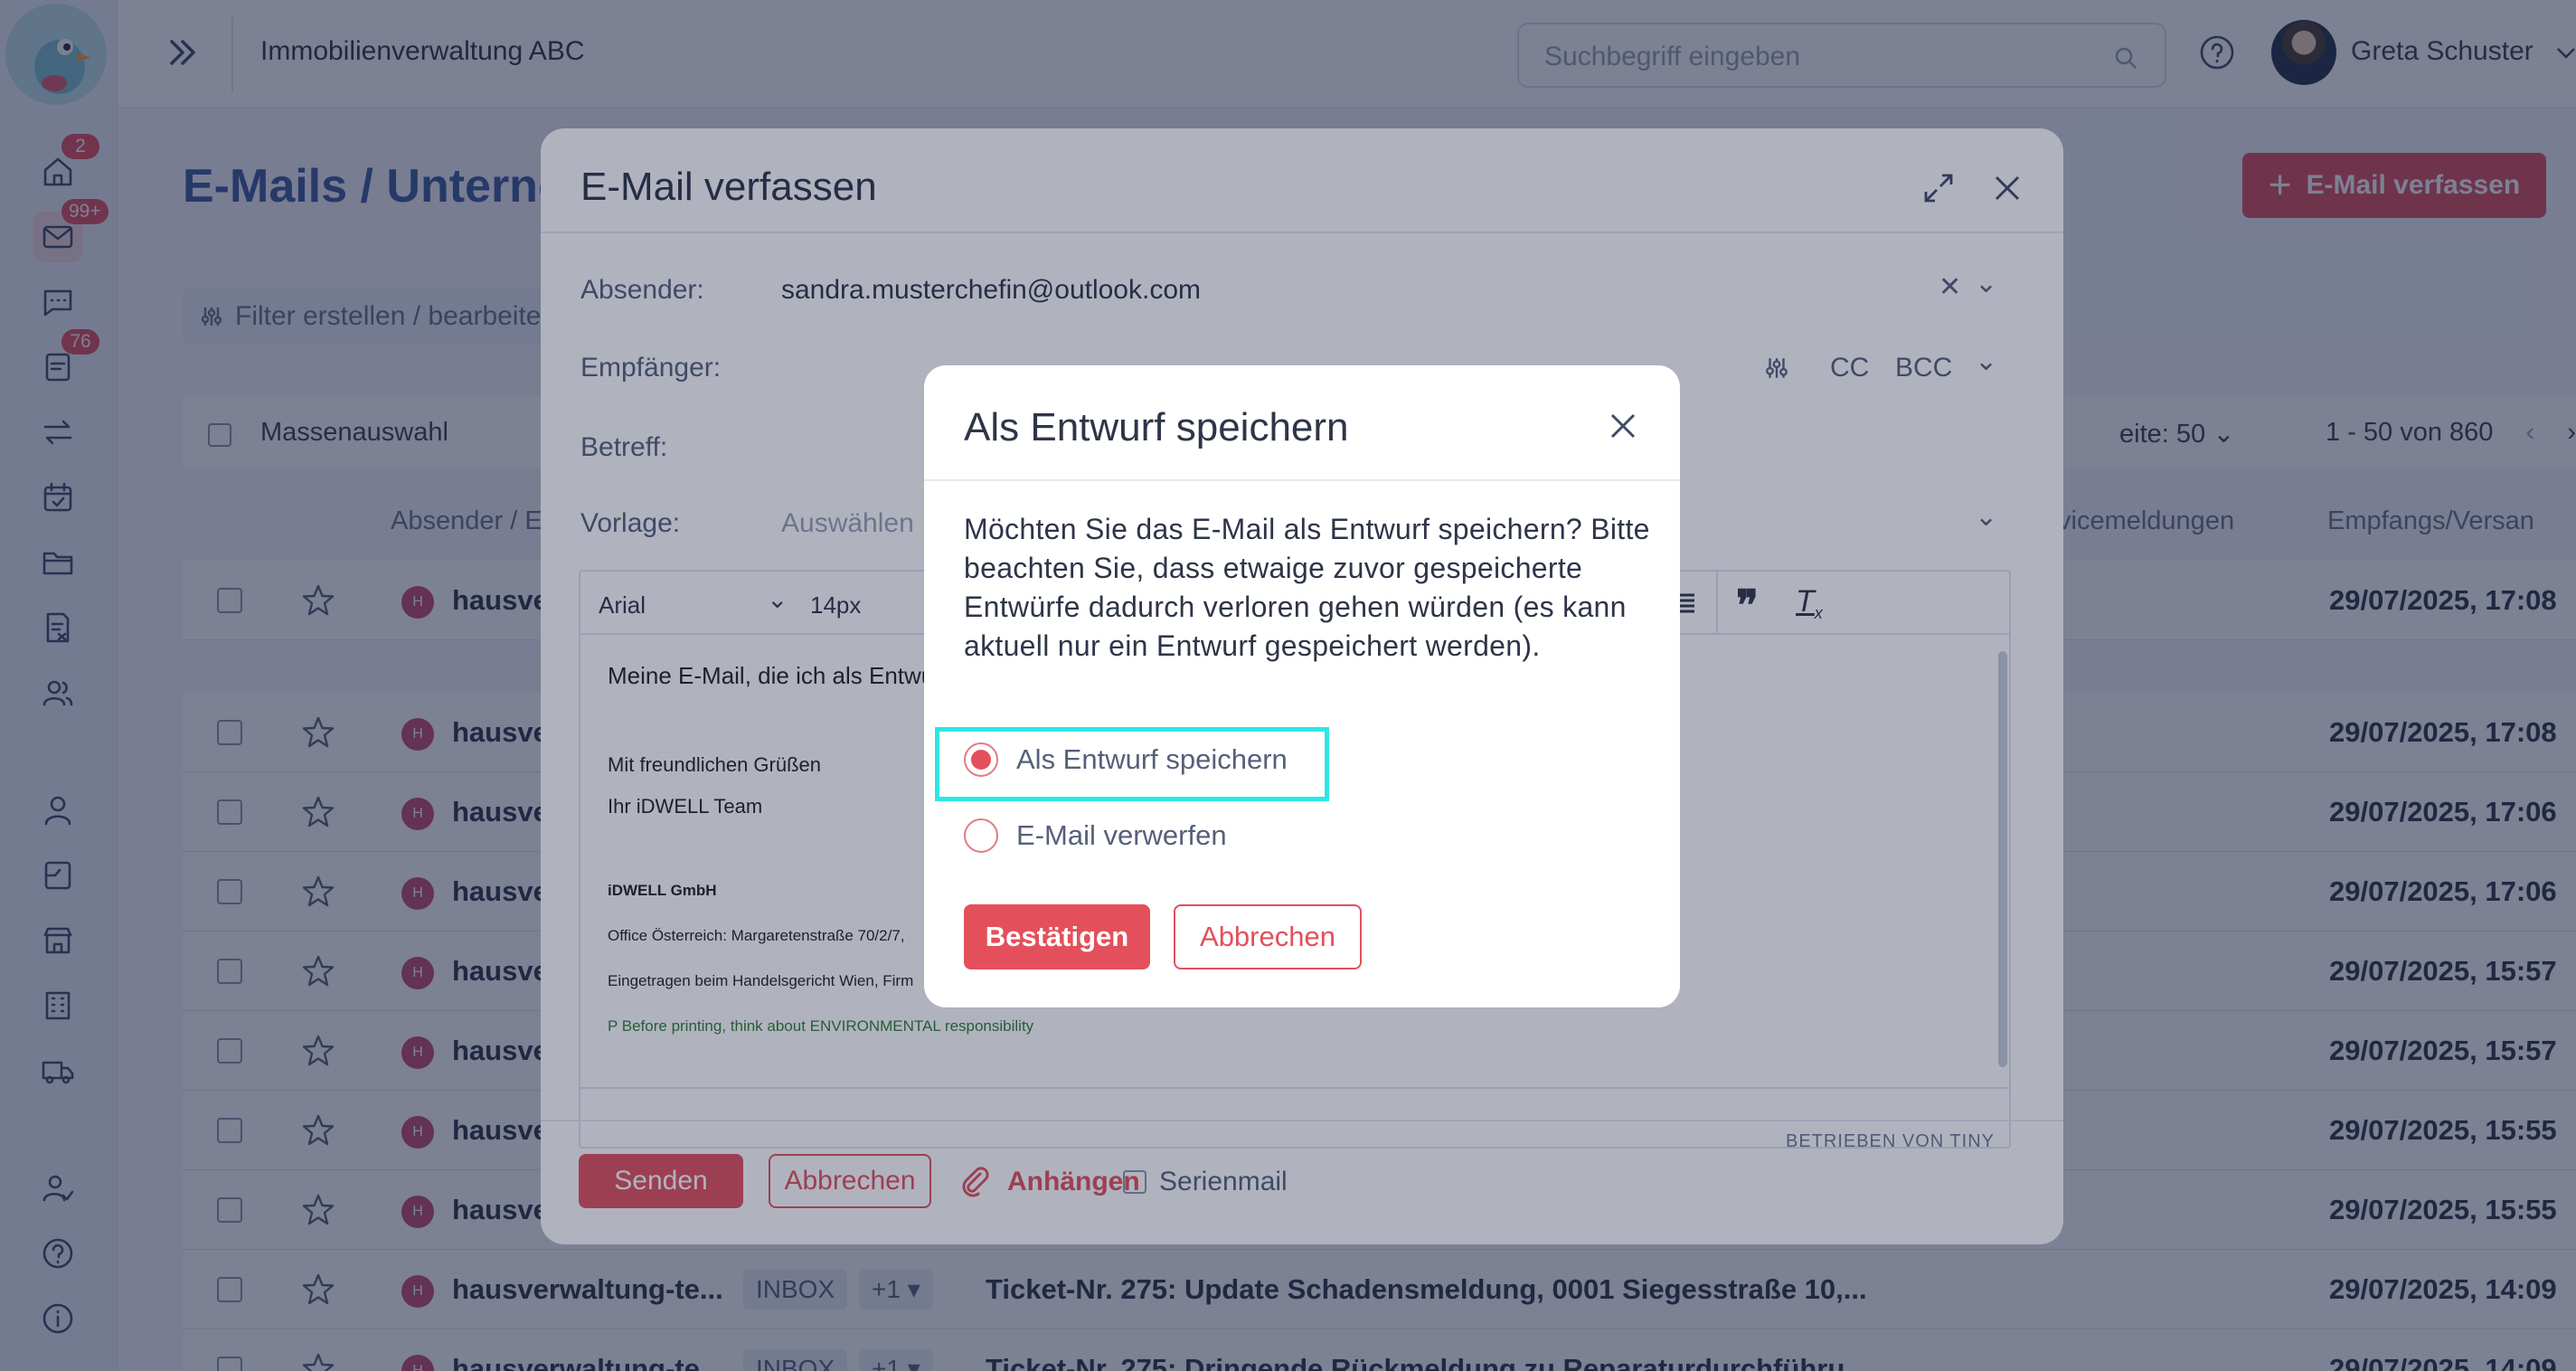 This screenshot has width=2576, height=1371. Describe the element at coordinates (1121, 835) in the screenshot. I see `option-discard-label: E-Mail verwerfen` at that location.